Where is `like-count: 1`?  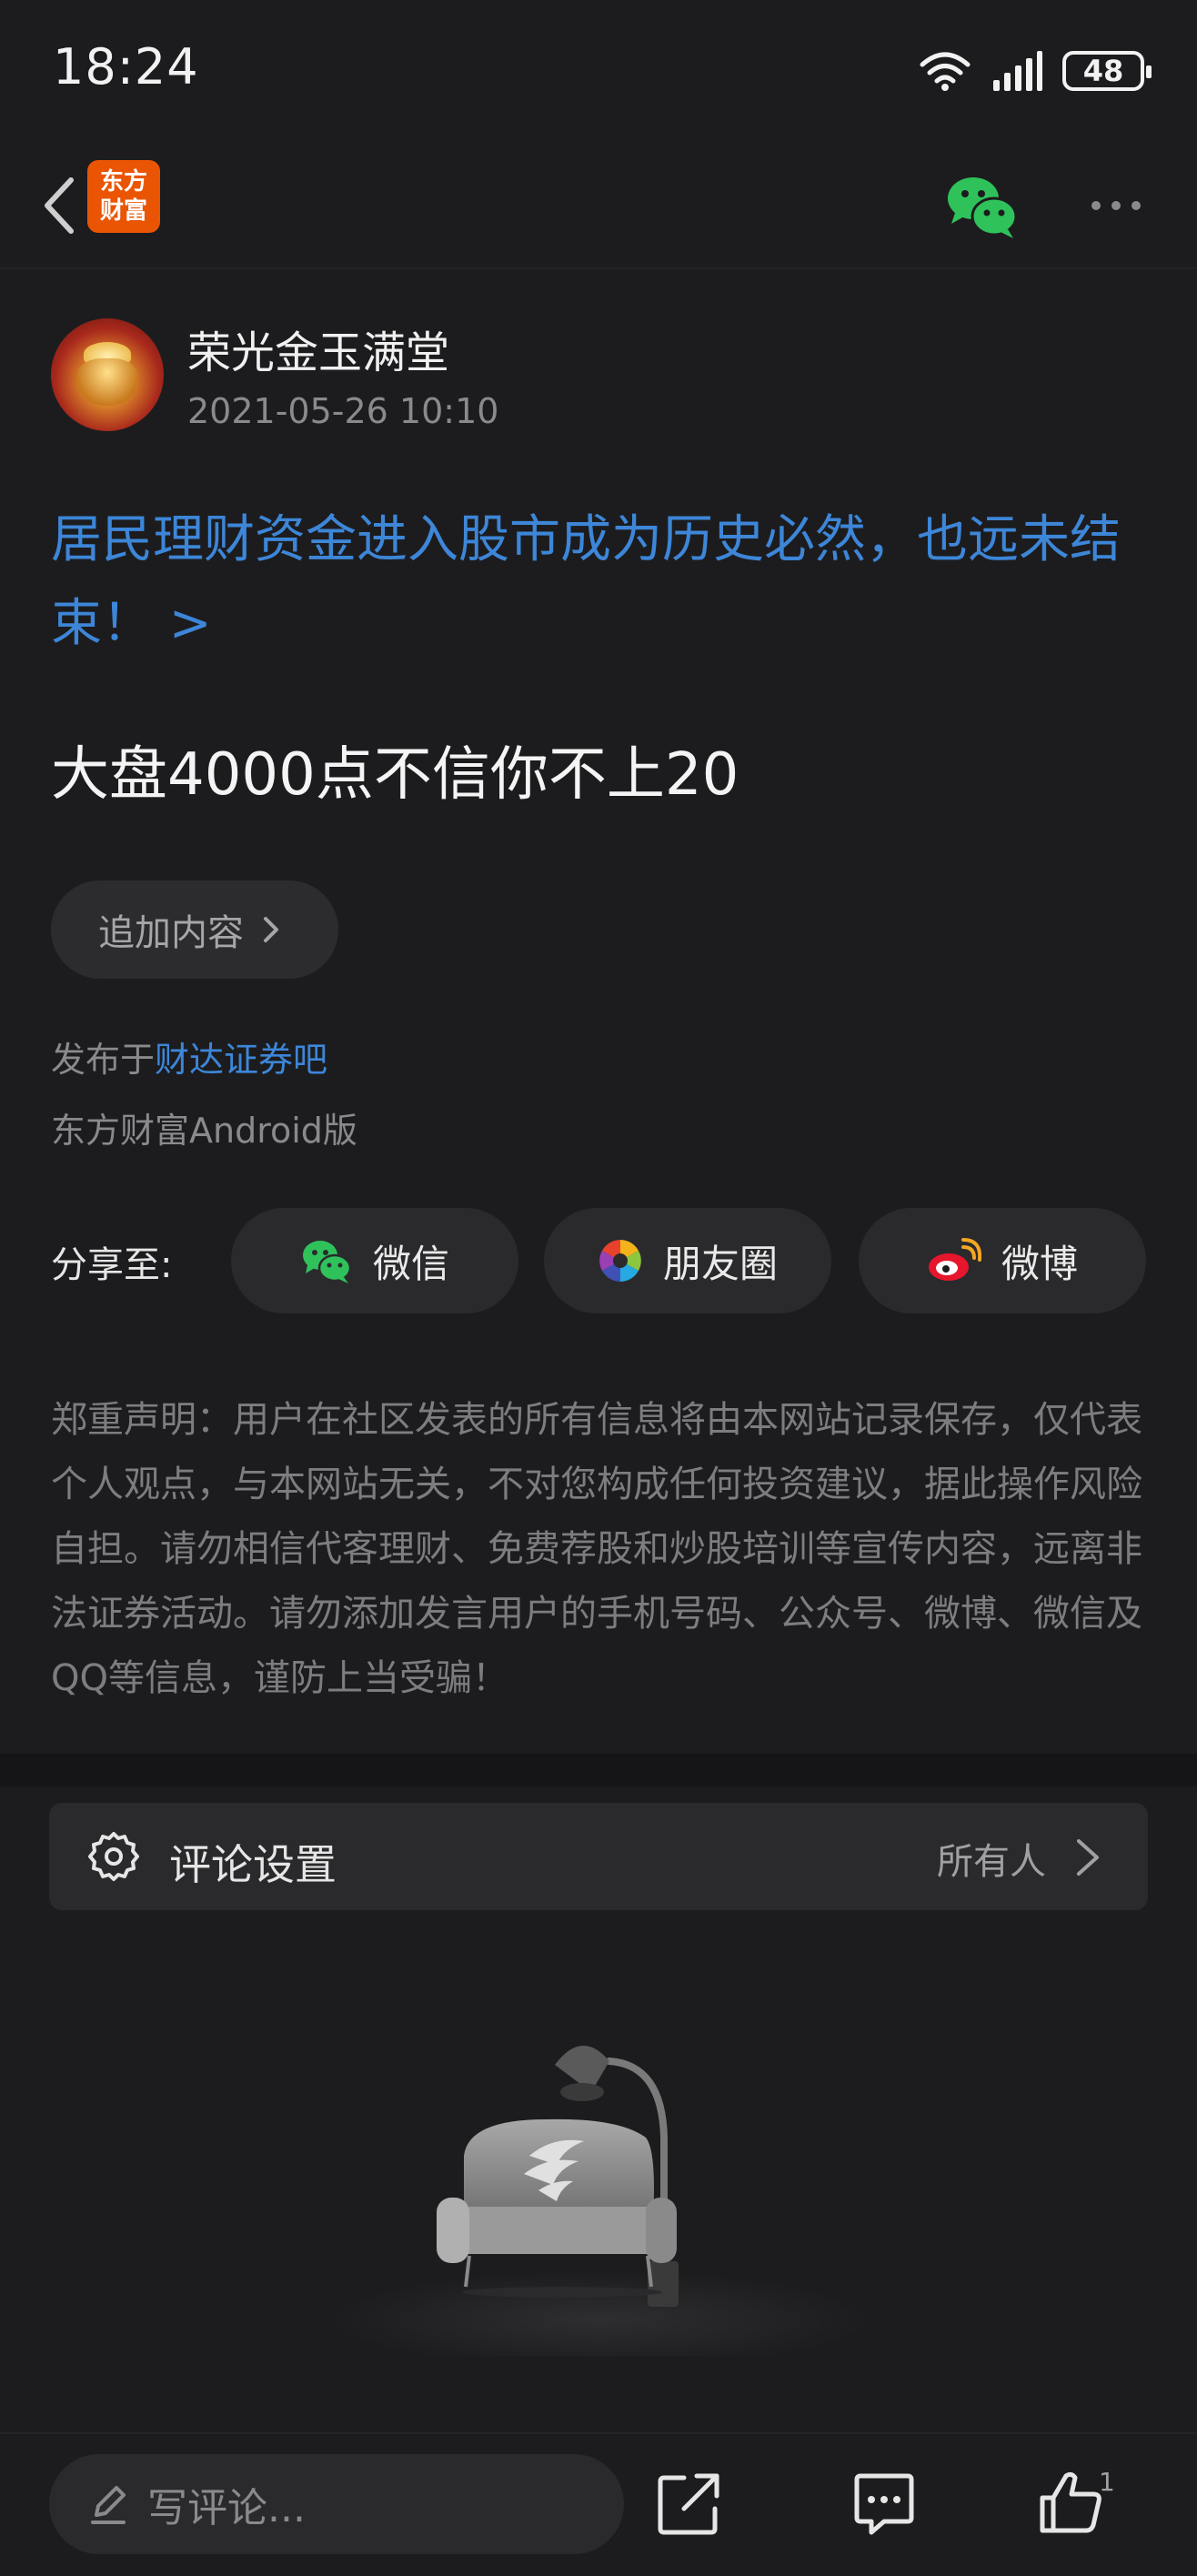 like-count: 1 is located at coordinates (1107, 2482).